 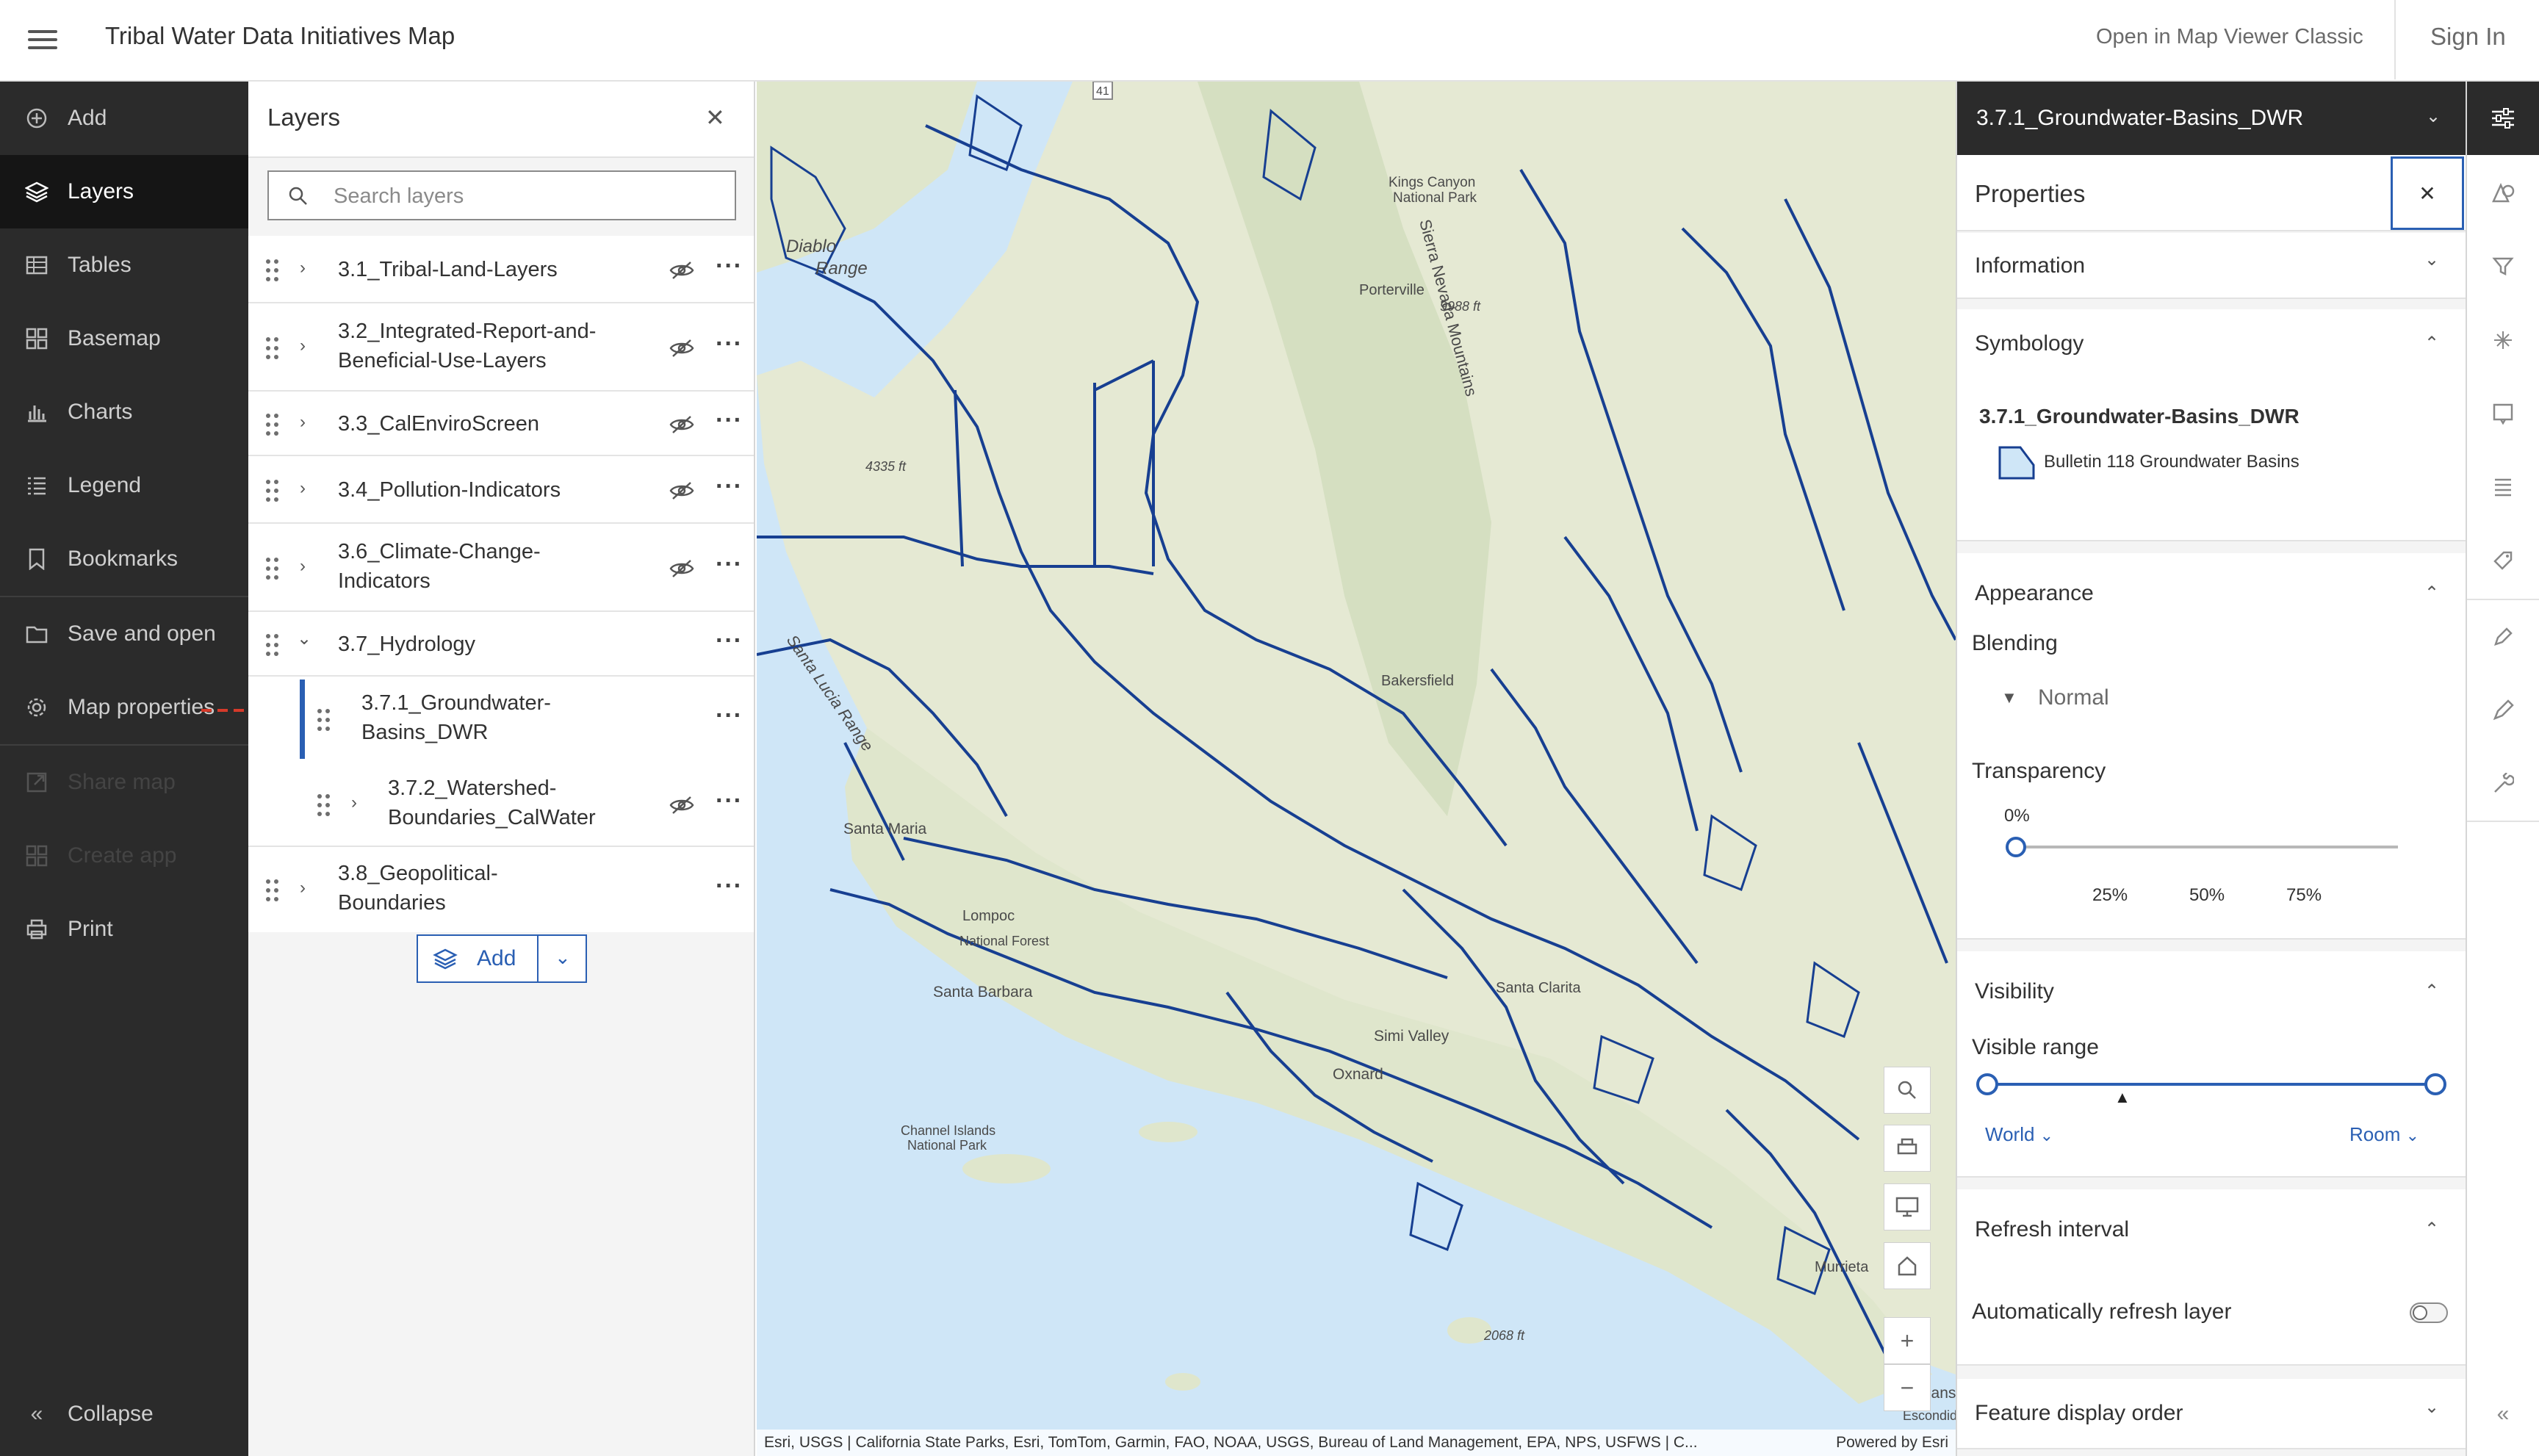 I want to click on visible-range-track, so click(x=2214, y=1084).